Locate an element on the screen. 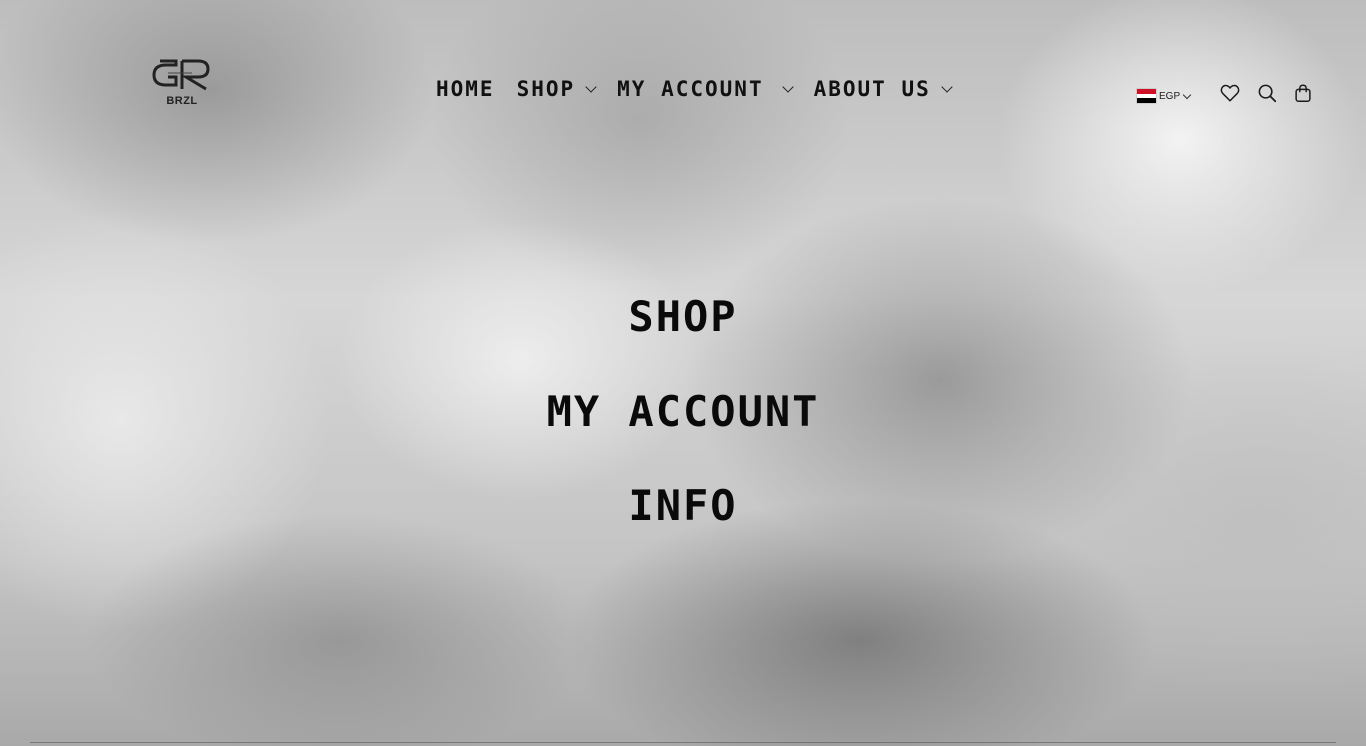 The height and width of the screenshot is (746, 1366). wishlist-button is located at coordinates (1230, 93).